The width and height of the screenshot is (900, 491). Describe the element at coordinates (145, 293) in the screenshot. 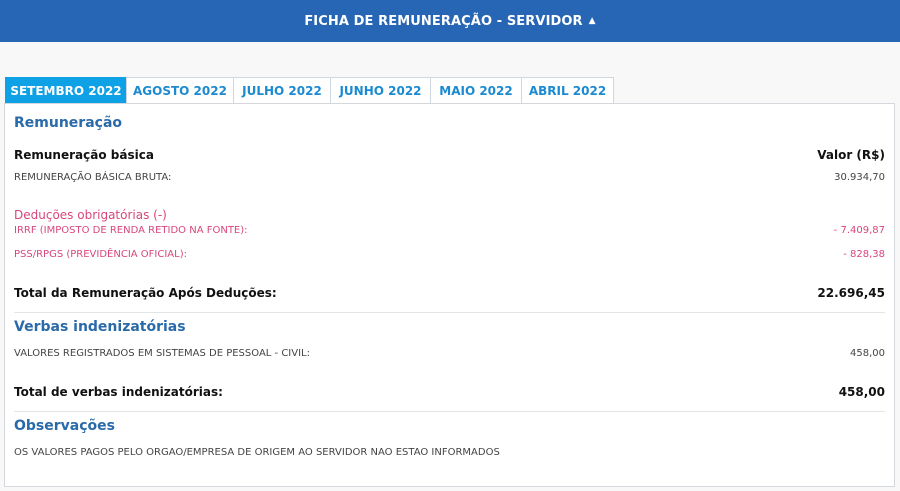

I see `total-apos-label: Total da Remuneração Após Deduções:` at that location.